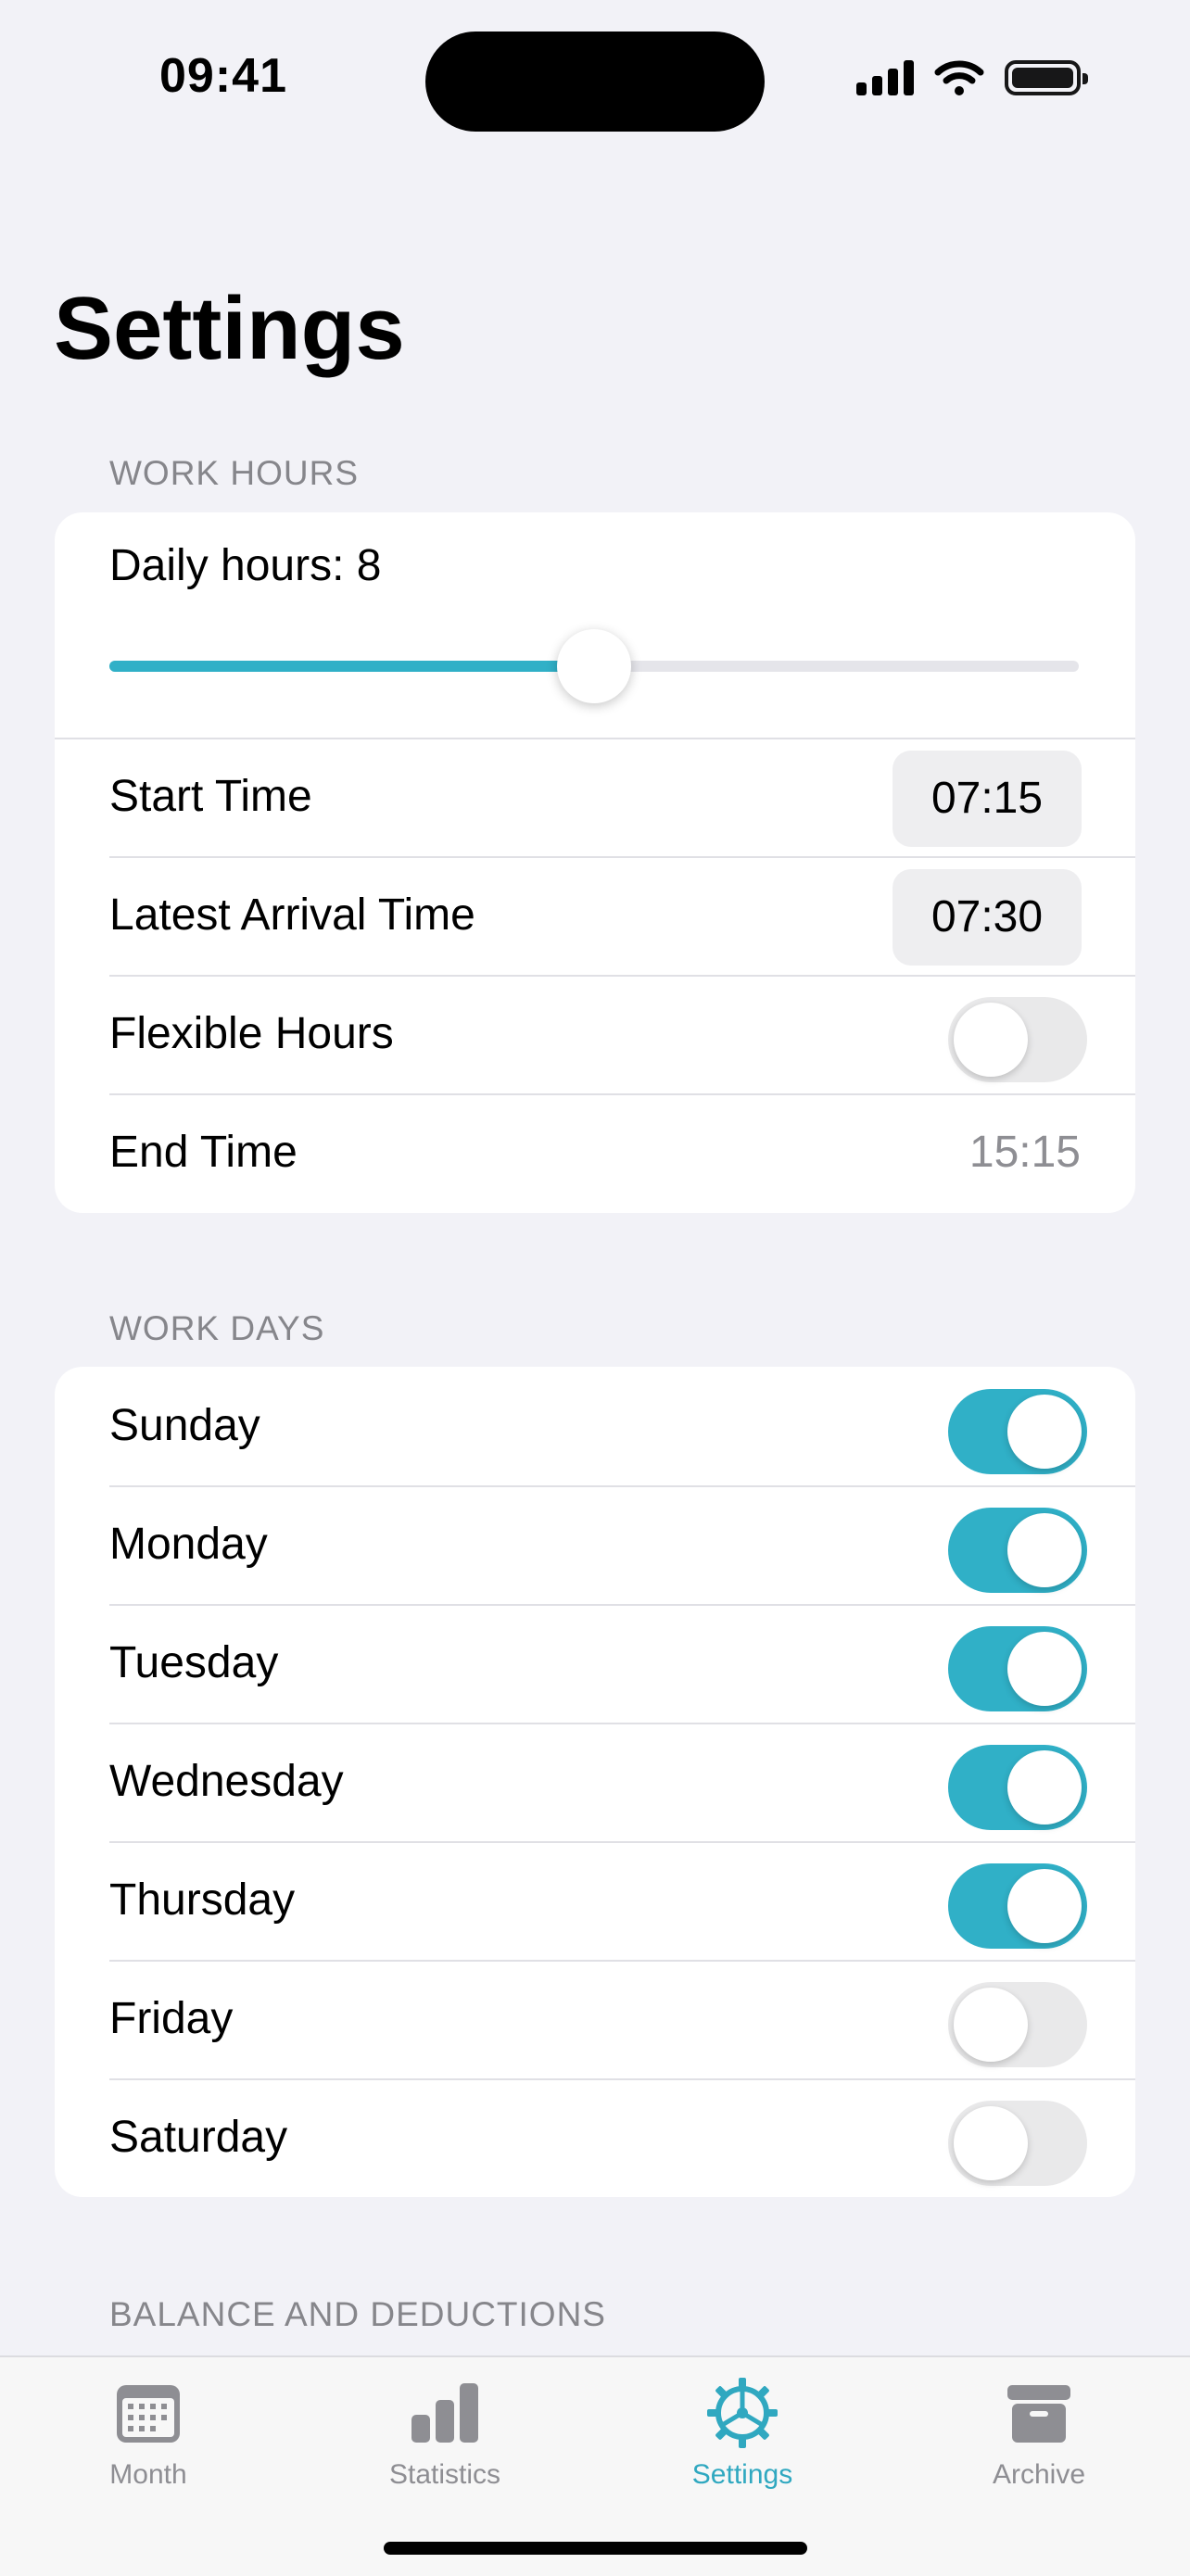 The image size is (1190, 2576). I want to click on flexible-hours-row: Flexible Hours, so click(595, 1034).